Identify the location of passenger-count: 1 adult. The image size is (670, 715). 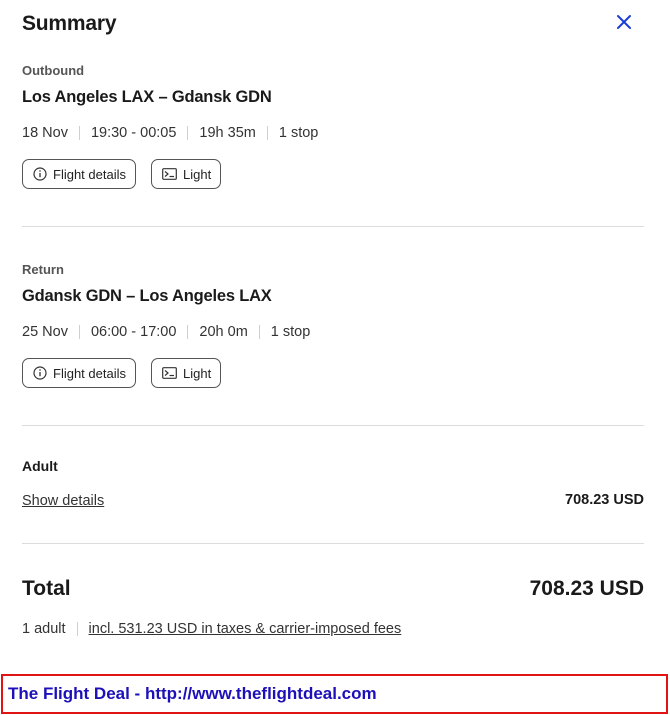
(44, 629).